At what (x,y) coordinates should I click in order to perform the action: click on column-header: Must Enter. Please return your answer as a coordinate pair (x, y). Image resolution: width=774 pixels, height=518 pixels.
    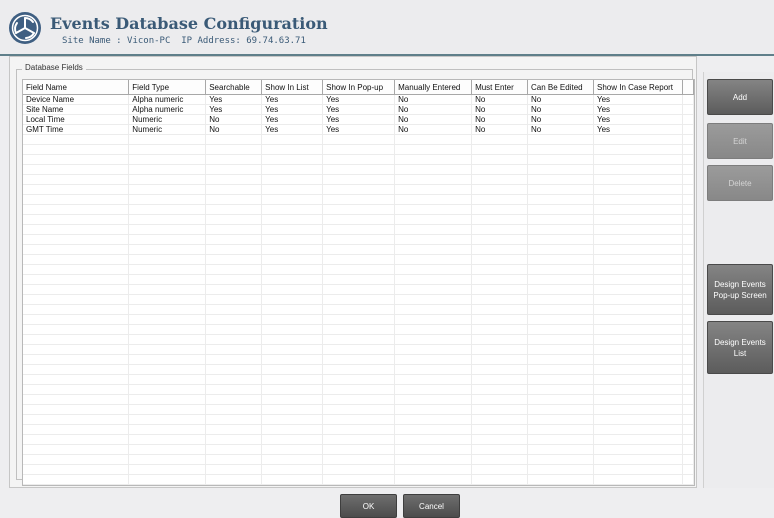
    Looking at the image, I should click on (500, 87).